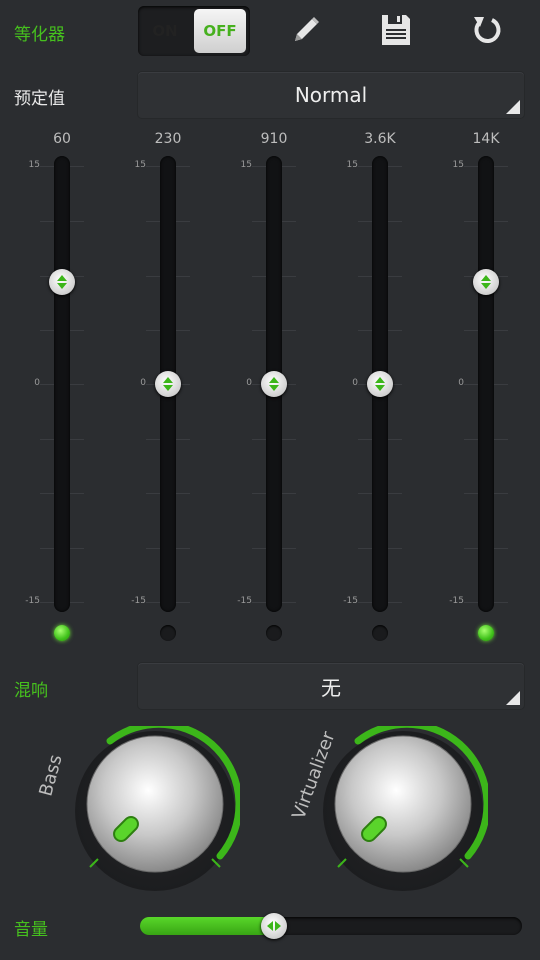 This screenshot has height=960, width=540. What do you see at coordinates (486, 139) in the screenshot?
I see `band-frequency-label: 14K` at bounding box center [486, 139].